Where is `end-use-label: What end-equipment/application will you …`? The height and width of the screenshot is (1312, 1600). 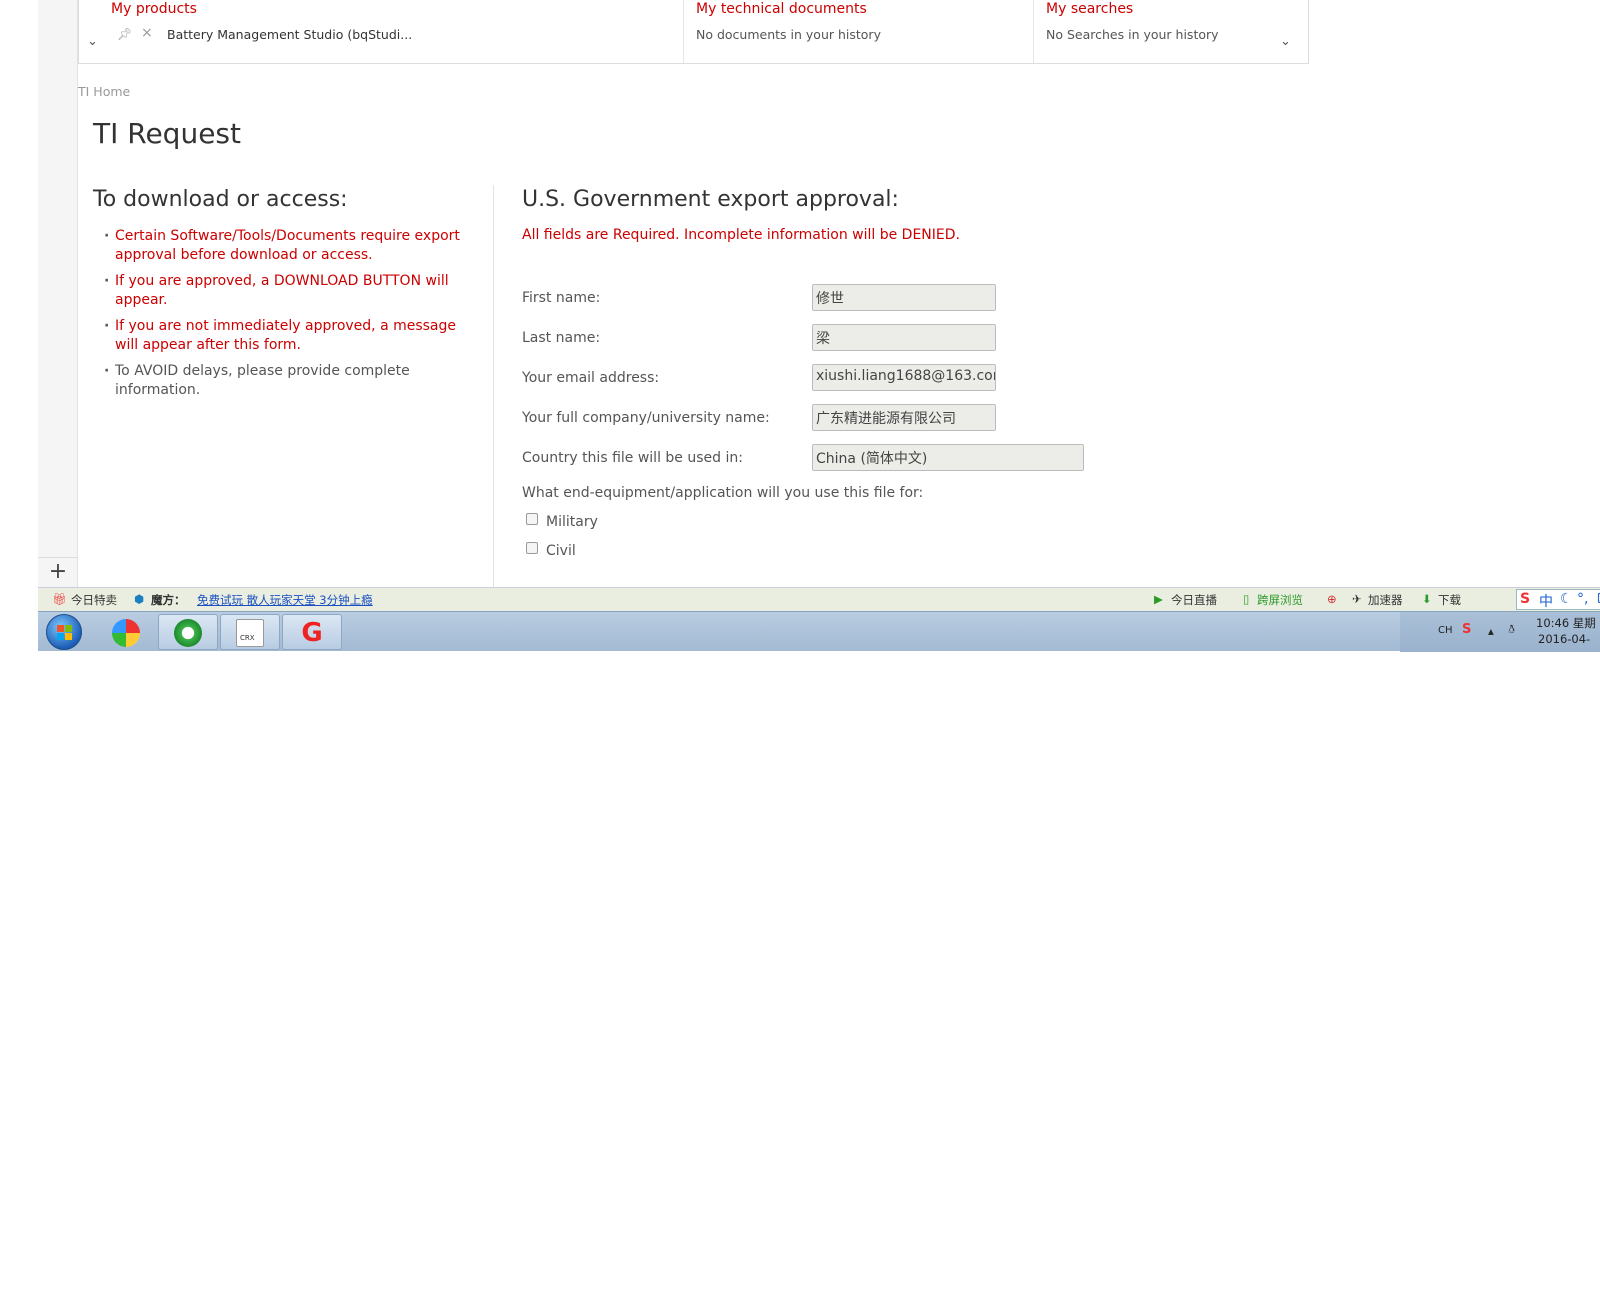 end-use-label: What end-equipment/application will you … is located at coordinates (723, 493).